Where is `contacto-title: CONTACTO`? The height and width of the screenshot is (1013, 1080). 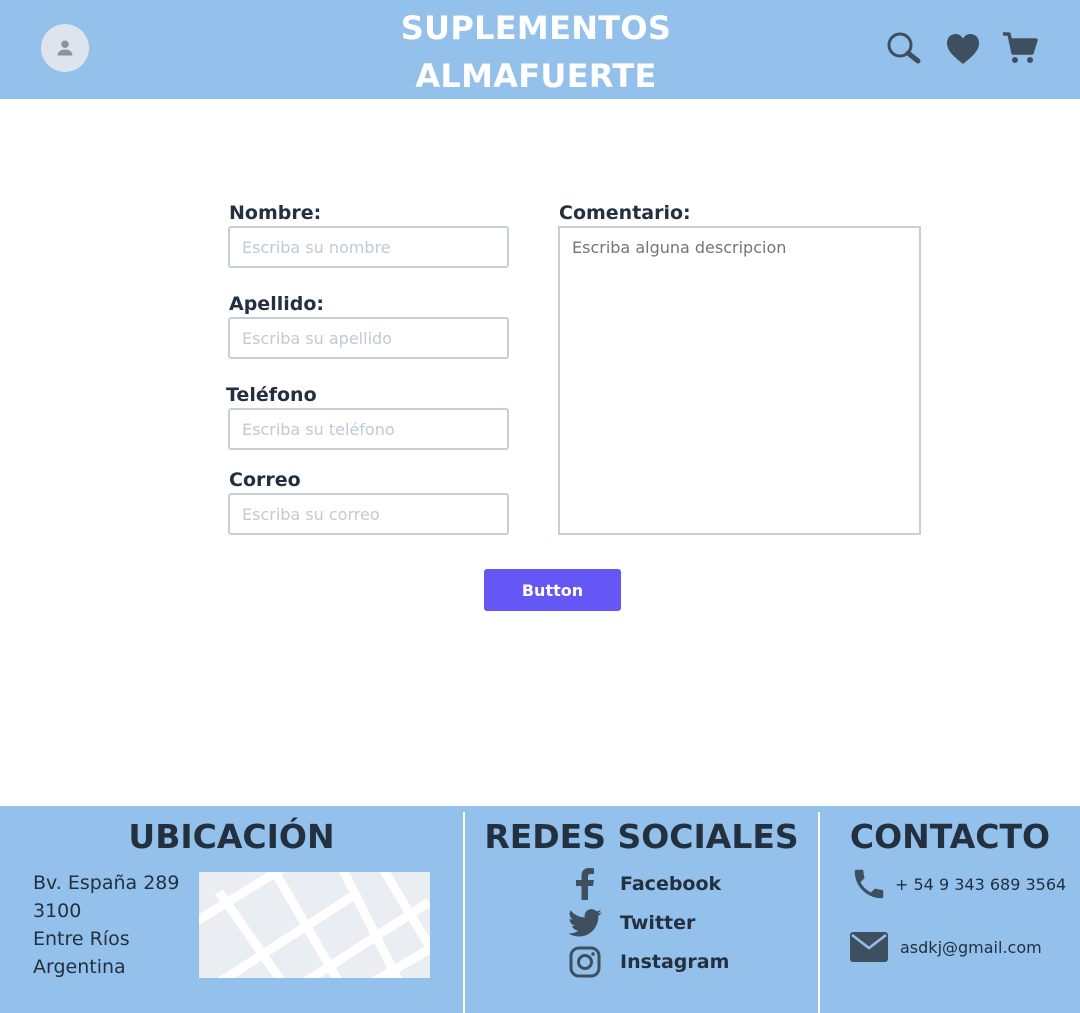
contacto-title: CONTACTO is located at coordinates (950, 836).